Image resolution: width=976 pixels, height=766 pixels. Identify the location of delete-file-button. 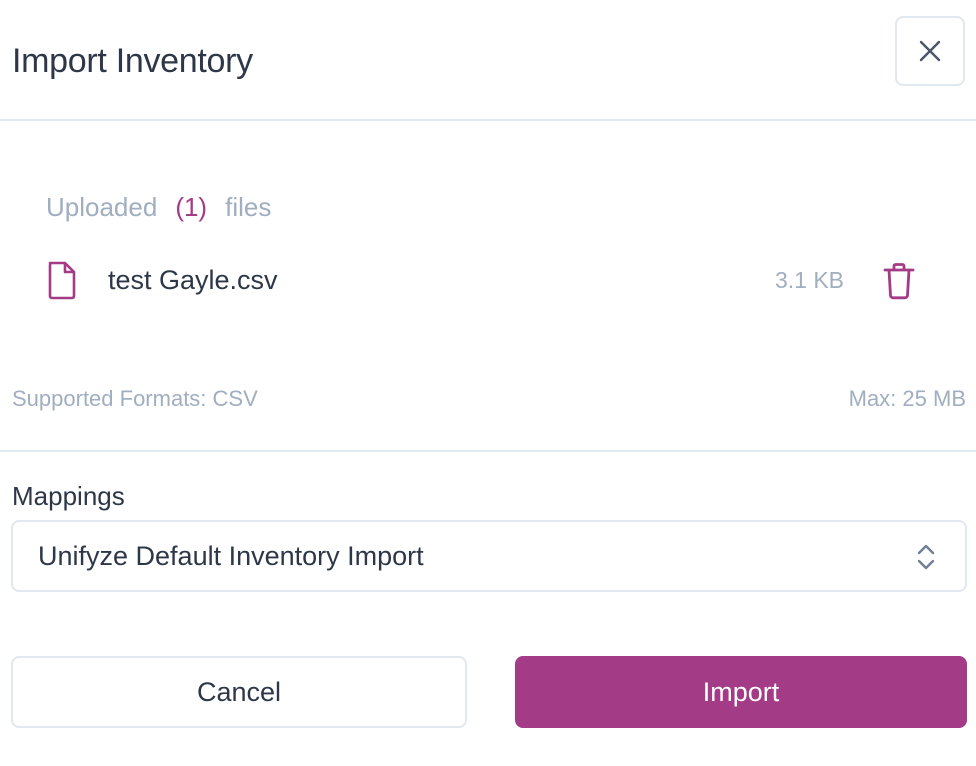
(899, 281).